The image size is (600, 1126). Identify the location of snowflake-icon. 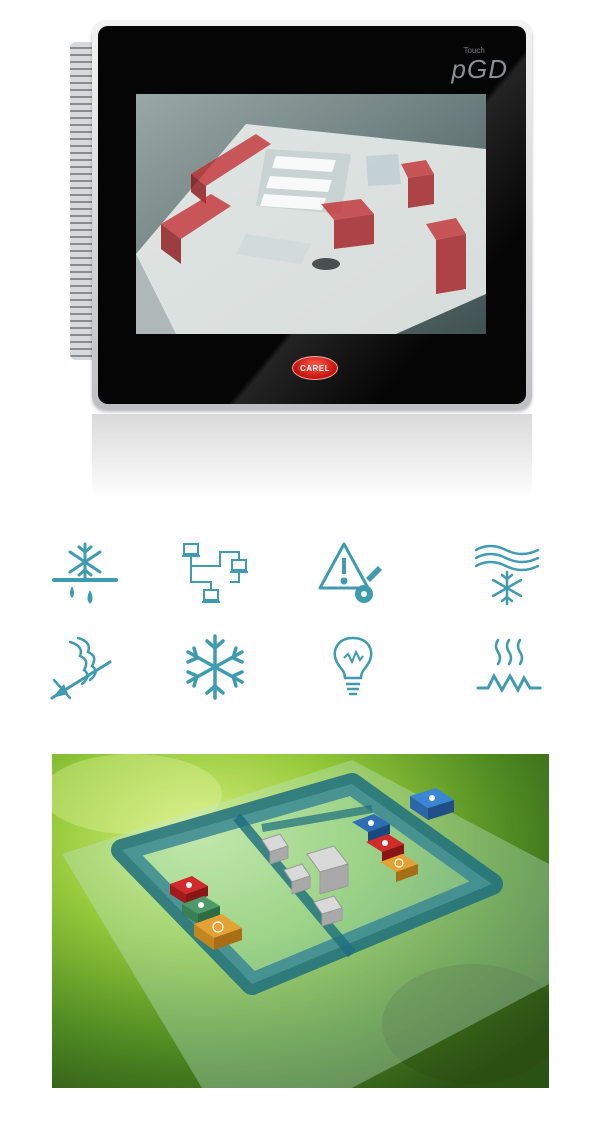
(215, 667).